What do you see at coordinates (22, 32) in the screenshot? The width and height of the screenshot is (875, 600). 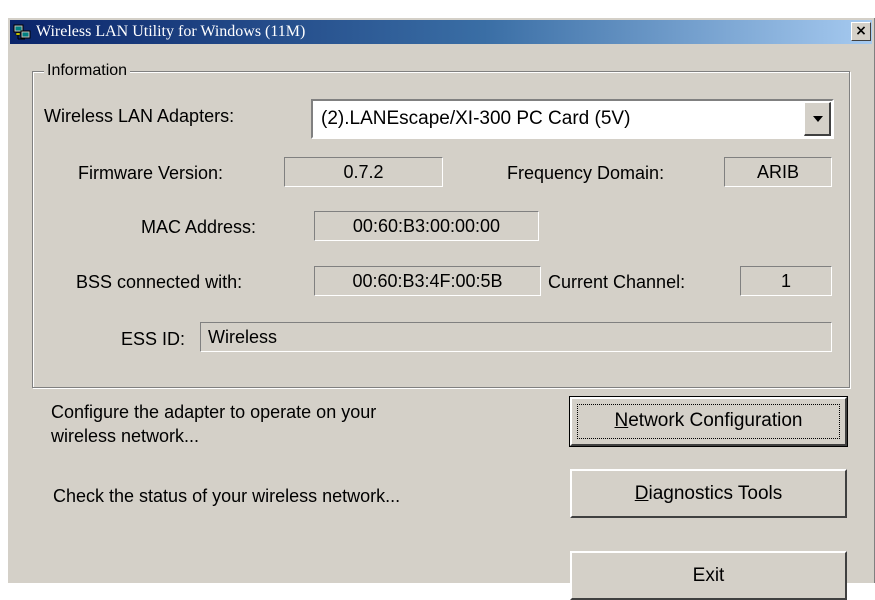 I see `network-computers-icon` at bounding box center [22, 32].